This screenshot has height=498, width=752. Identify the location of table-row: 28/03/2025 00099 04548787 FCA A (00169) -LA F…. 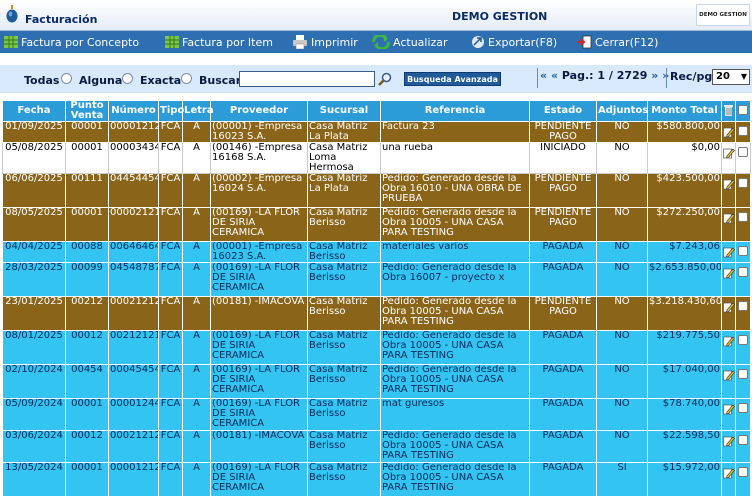
(376, 279).